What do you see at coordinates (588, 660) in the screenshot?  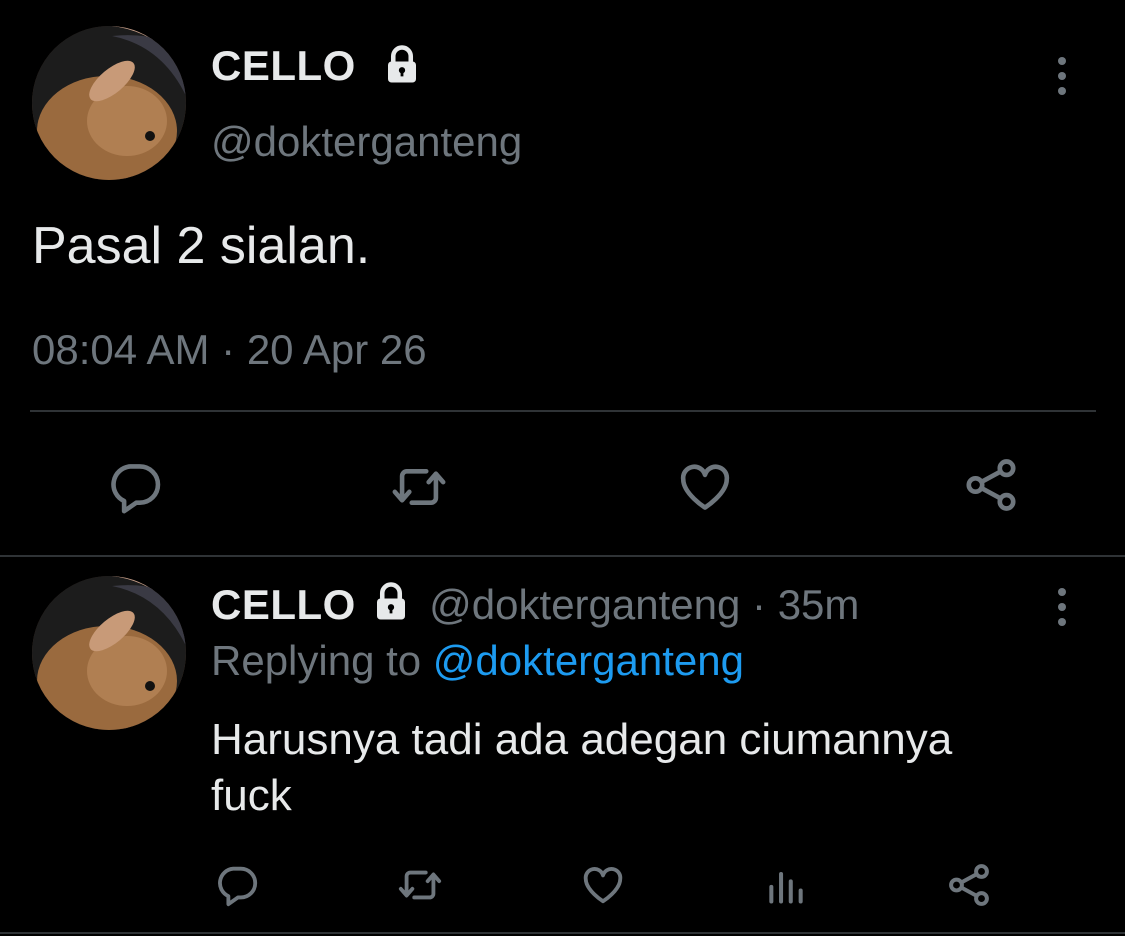 I see `replying-handle-link: @dokterganteng` at bounding box center [588, 660].